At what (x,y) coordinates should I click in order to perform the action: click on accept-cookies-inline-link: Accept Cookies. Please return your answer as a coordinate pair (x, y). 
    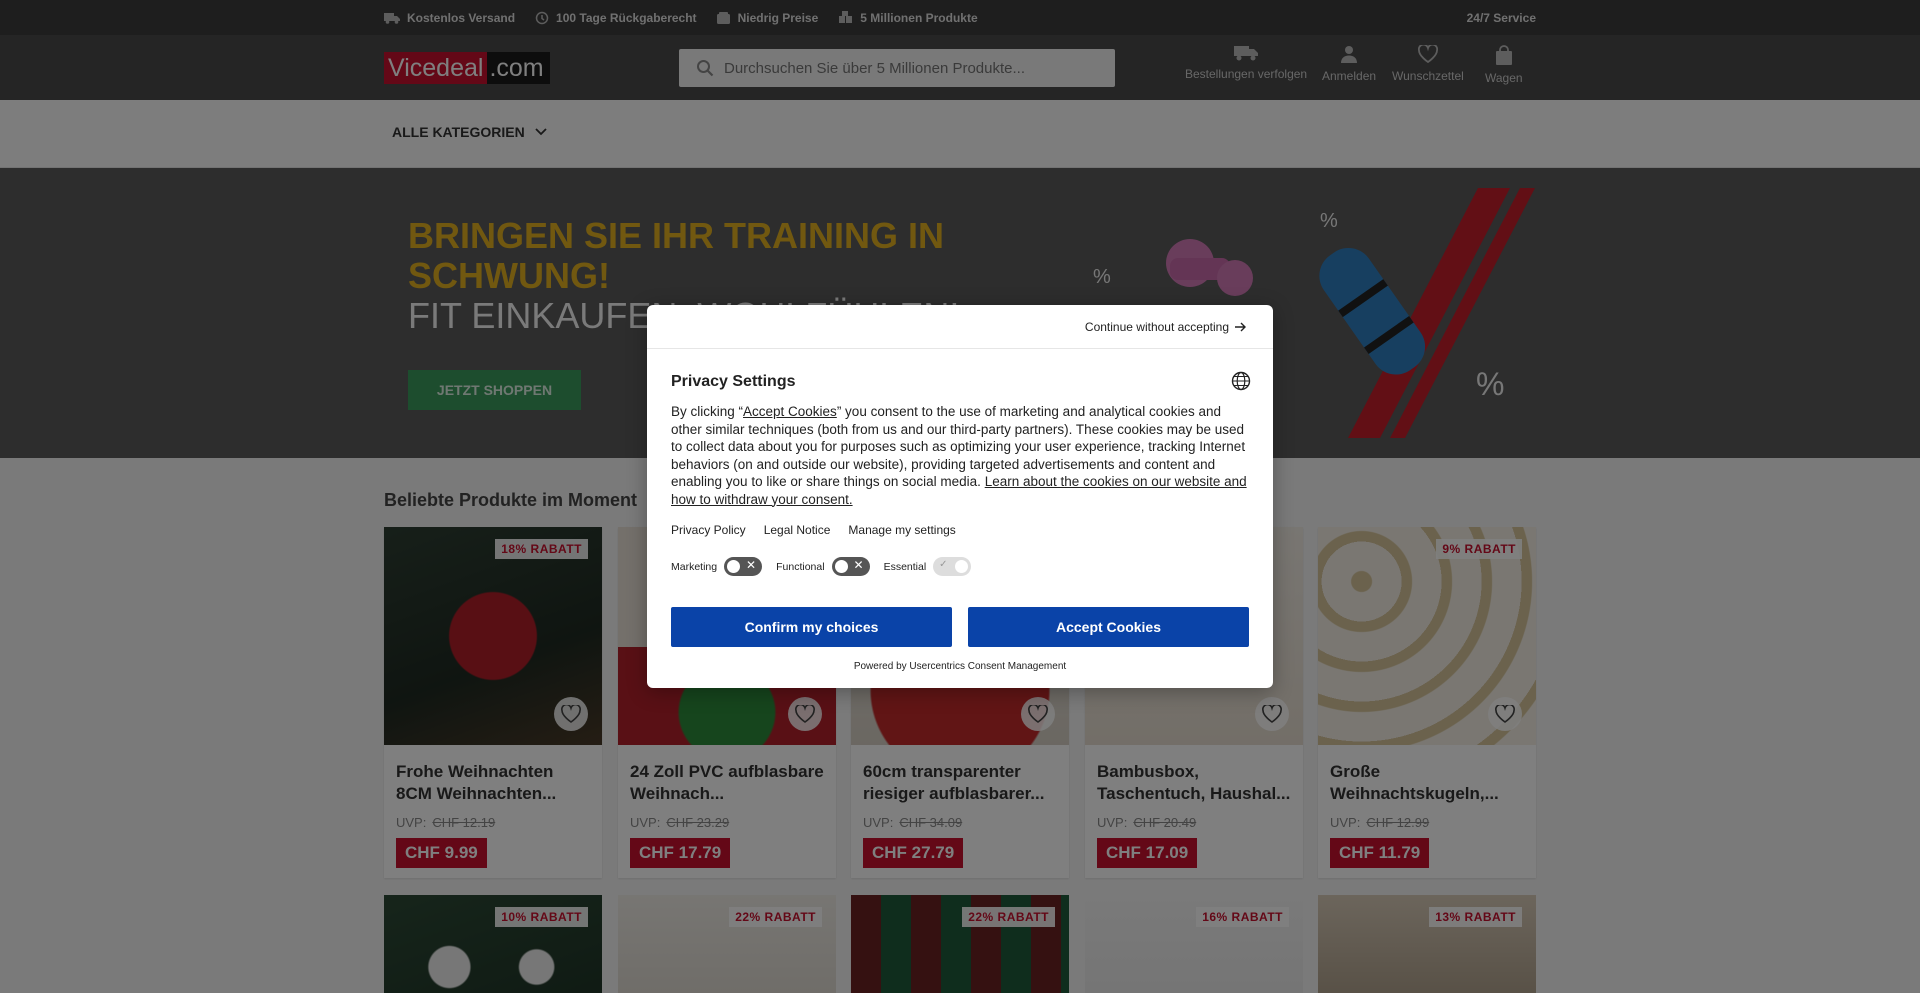
    Looking at the image, I should click on (790, 411).